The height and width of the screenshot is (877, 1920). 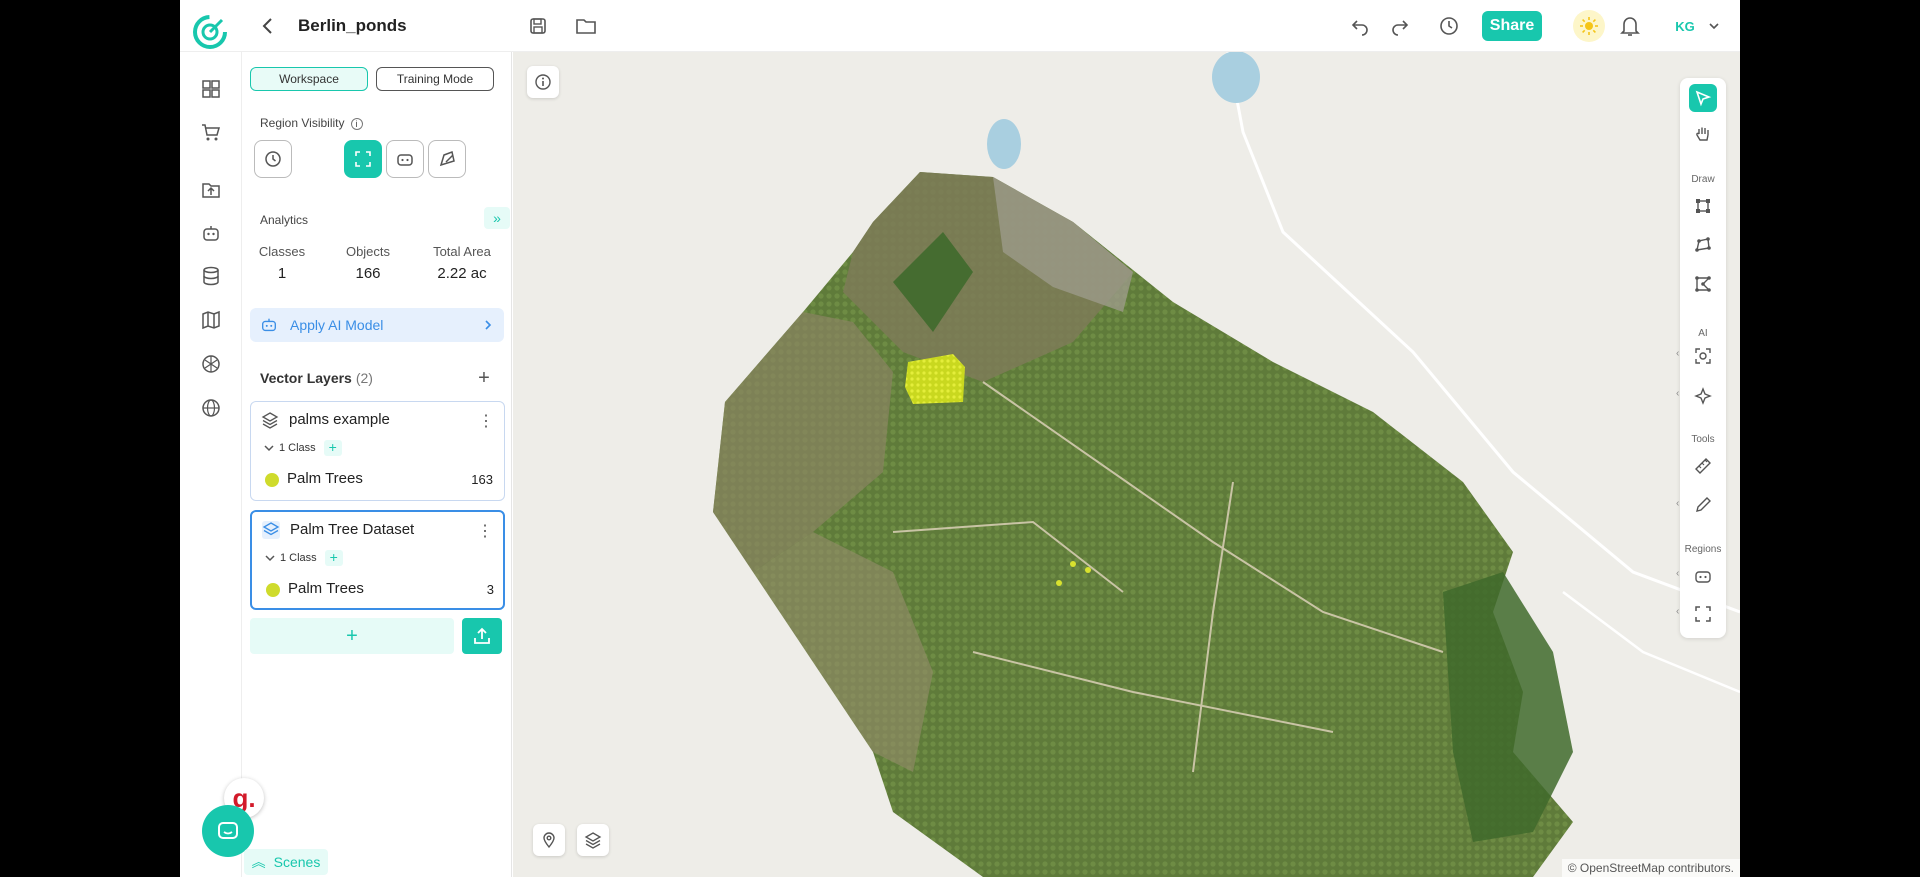 What do you see at coordinates (211, 132) in the screenshot?
I see `cart-icon` at bounding box center [211, 132].